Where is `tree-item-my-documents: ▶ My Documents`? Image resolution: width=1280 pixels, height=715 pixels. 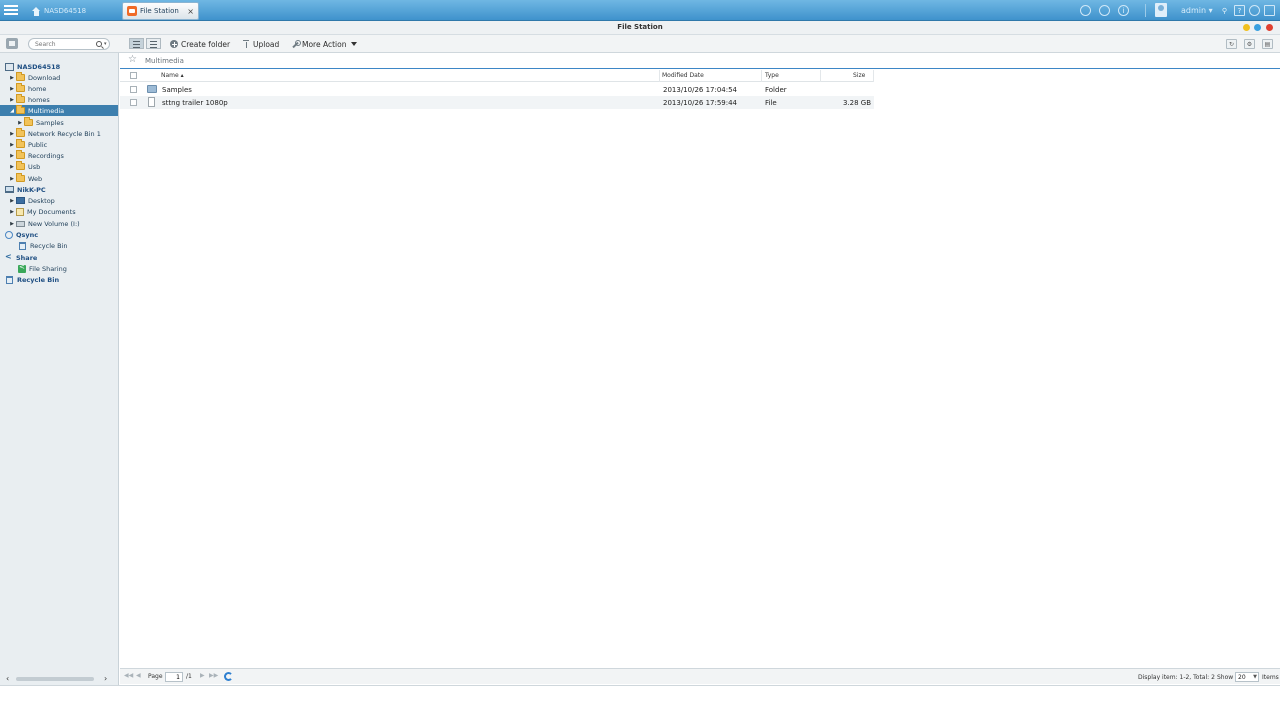
tree-item-my-documents: ▶ My Documents is located at coordinates (59, 211).